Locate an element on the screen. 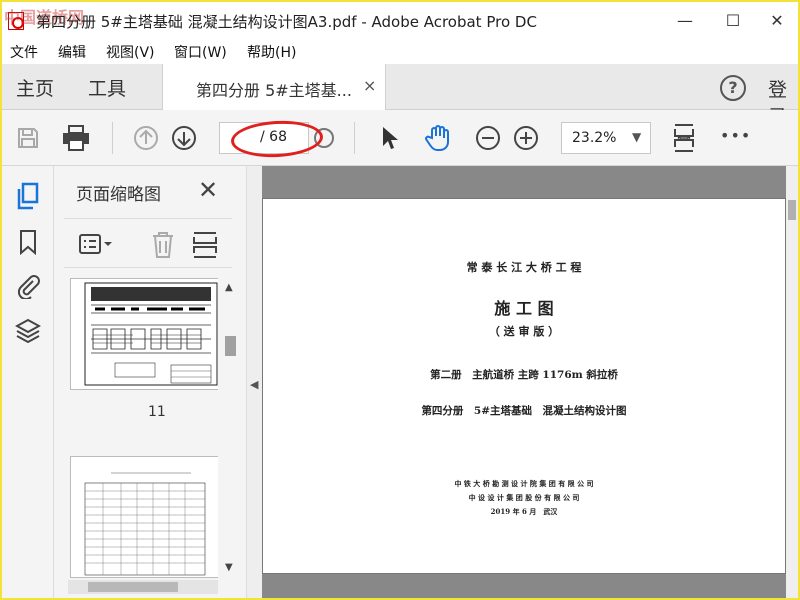 This screenshot has width=800, height=600. project-title: 常 泰 长 江 大 桥 工 程 is located at coordinates (524, 267).